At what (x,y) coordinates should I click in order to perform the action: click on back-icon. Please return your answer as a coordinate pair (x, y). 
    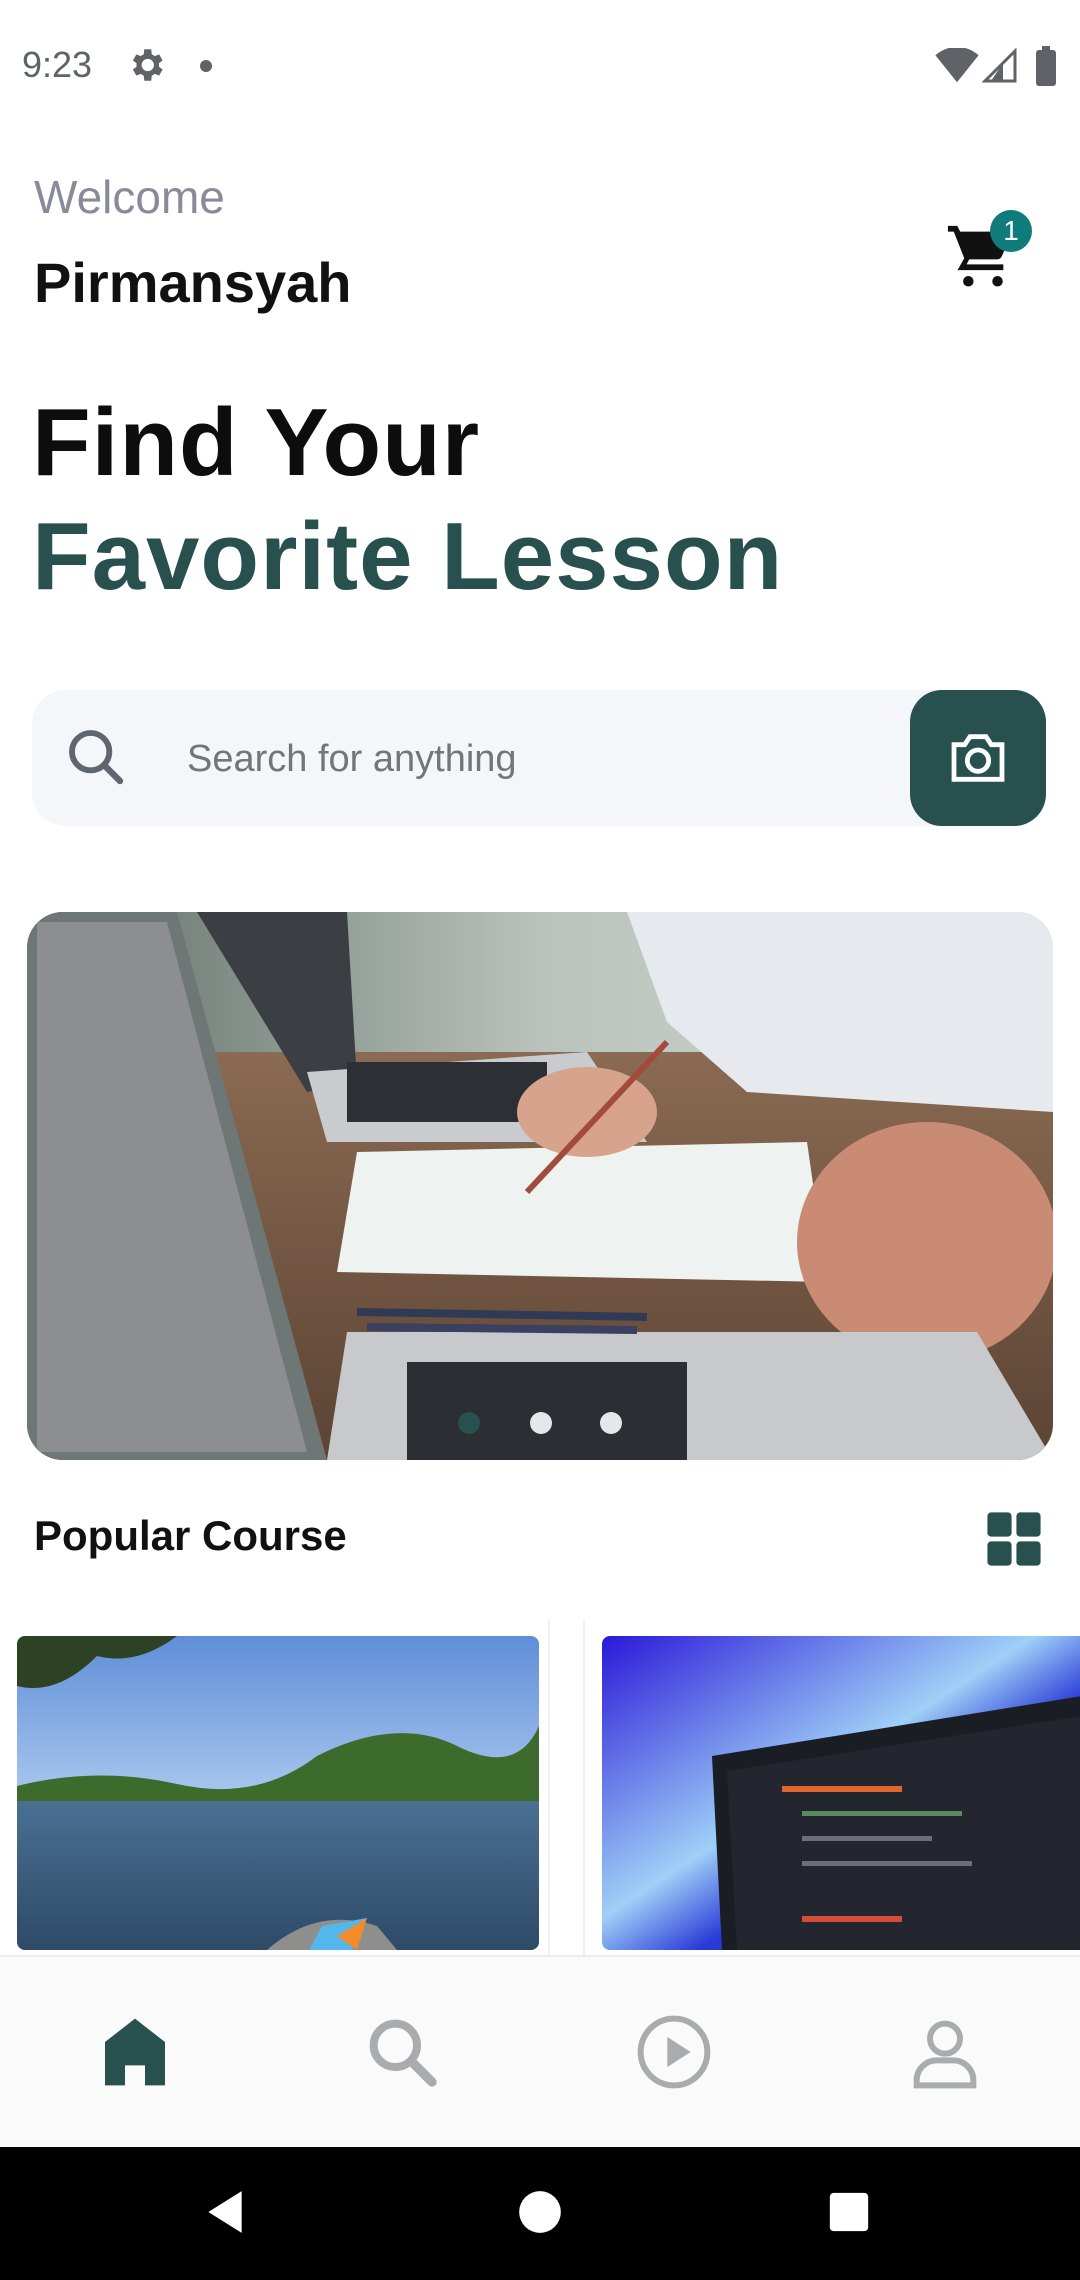
    Looking at the image, I should click on (225, 2212).